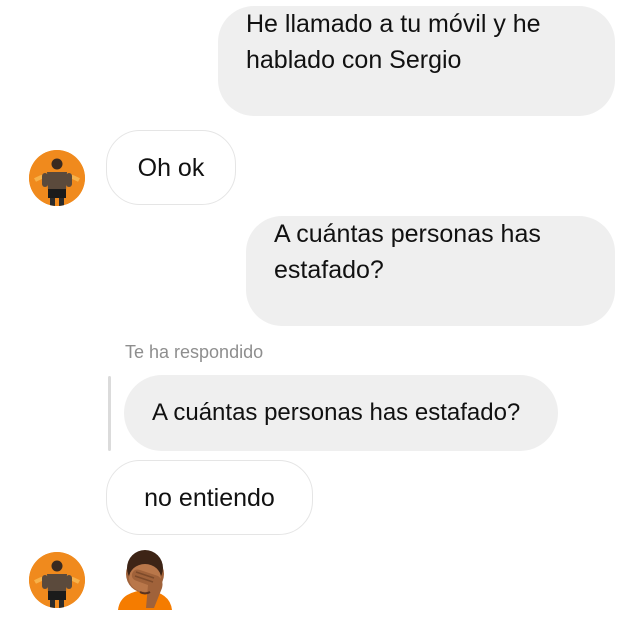 This screenshot has height=634, width=640. Describe the element at coordinates (194, 352) in the screenshot. I see `reply-label: Te ha respondido` at that location.